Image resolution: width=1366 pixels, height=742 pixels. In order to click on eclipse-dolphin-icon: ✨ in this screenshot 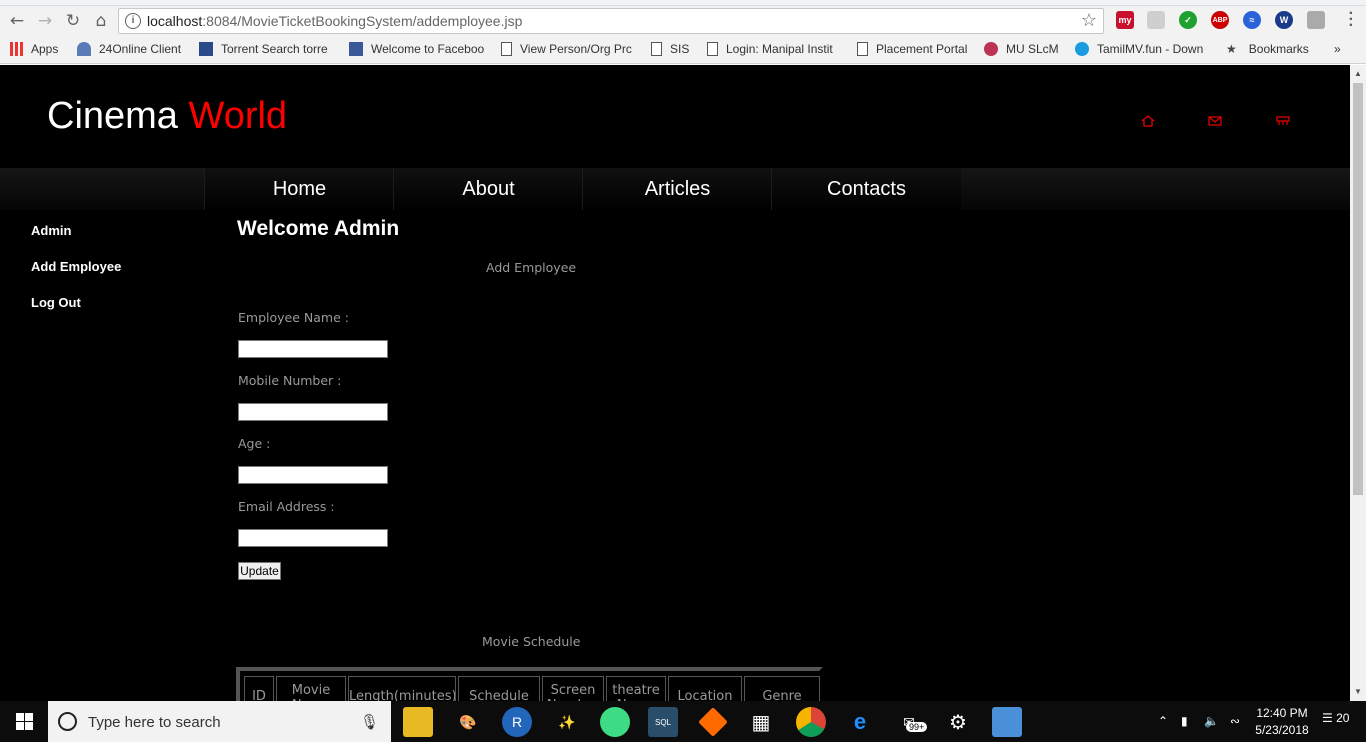, I will do `click(567, 722)`.